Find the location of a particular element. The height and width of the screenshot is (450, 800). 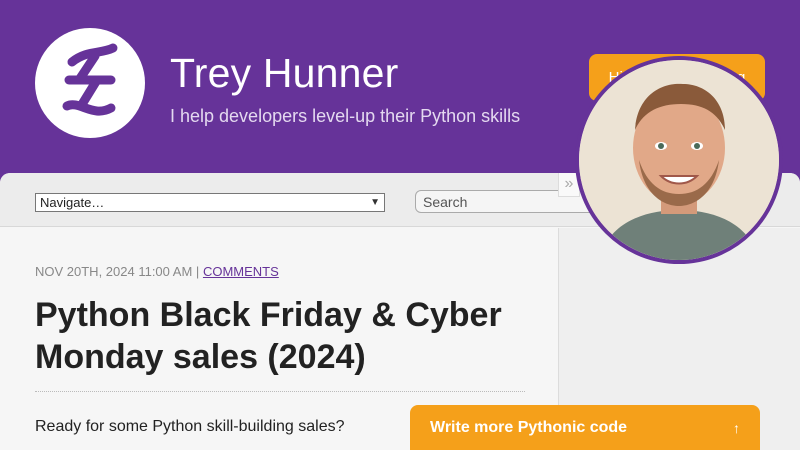

author-photo-icon is located at coordinates (679, 160).